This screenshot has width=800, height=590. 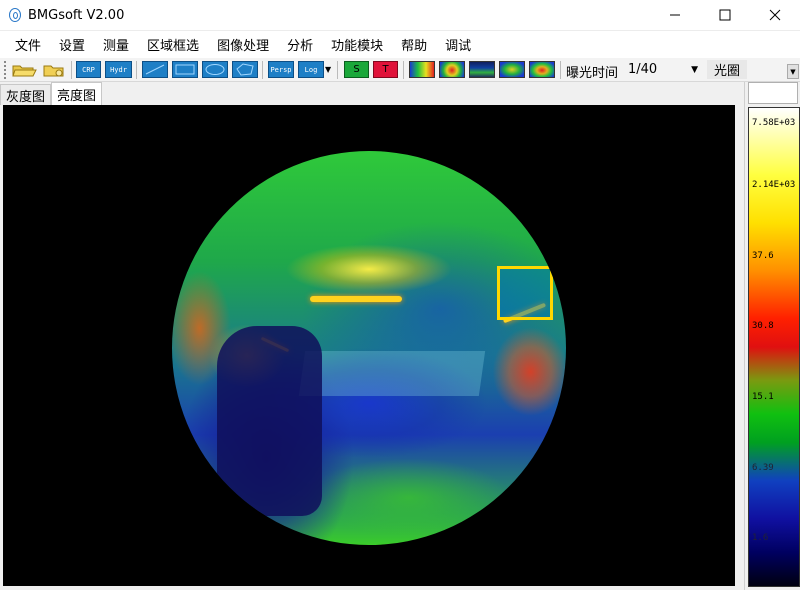 I want to click on close-icon, so click(x=775, y=15).